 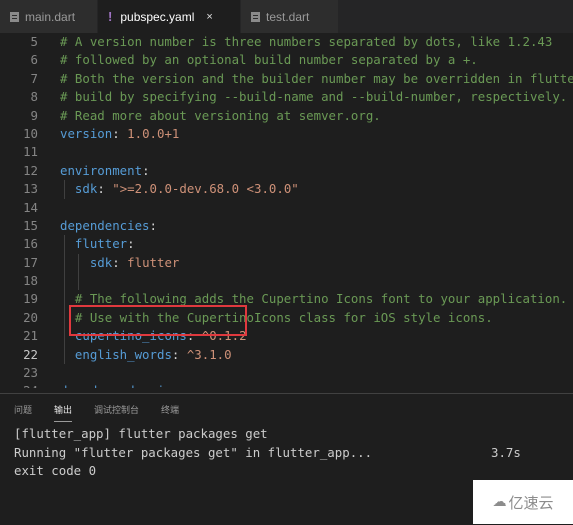 I want to click on close-icon: ×, so click(x=209, y=17).